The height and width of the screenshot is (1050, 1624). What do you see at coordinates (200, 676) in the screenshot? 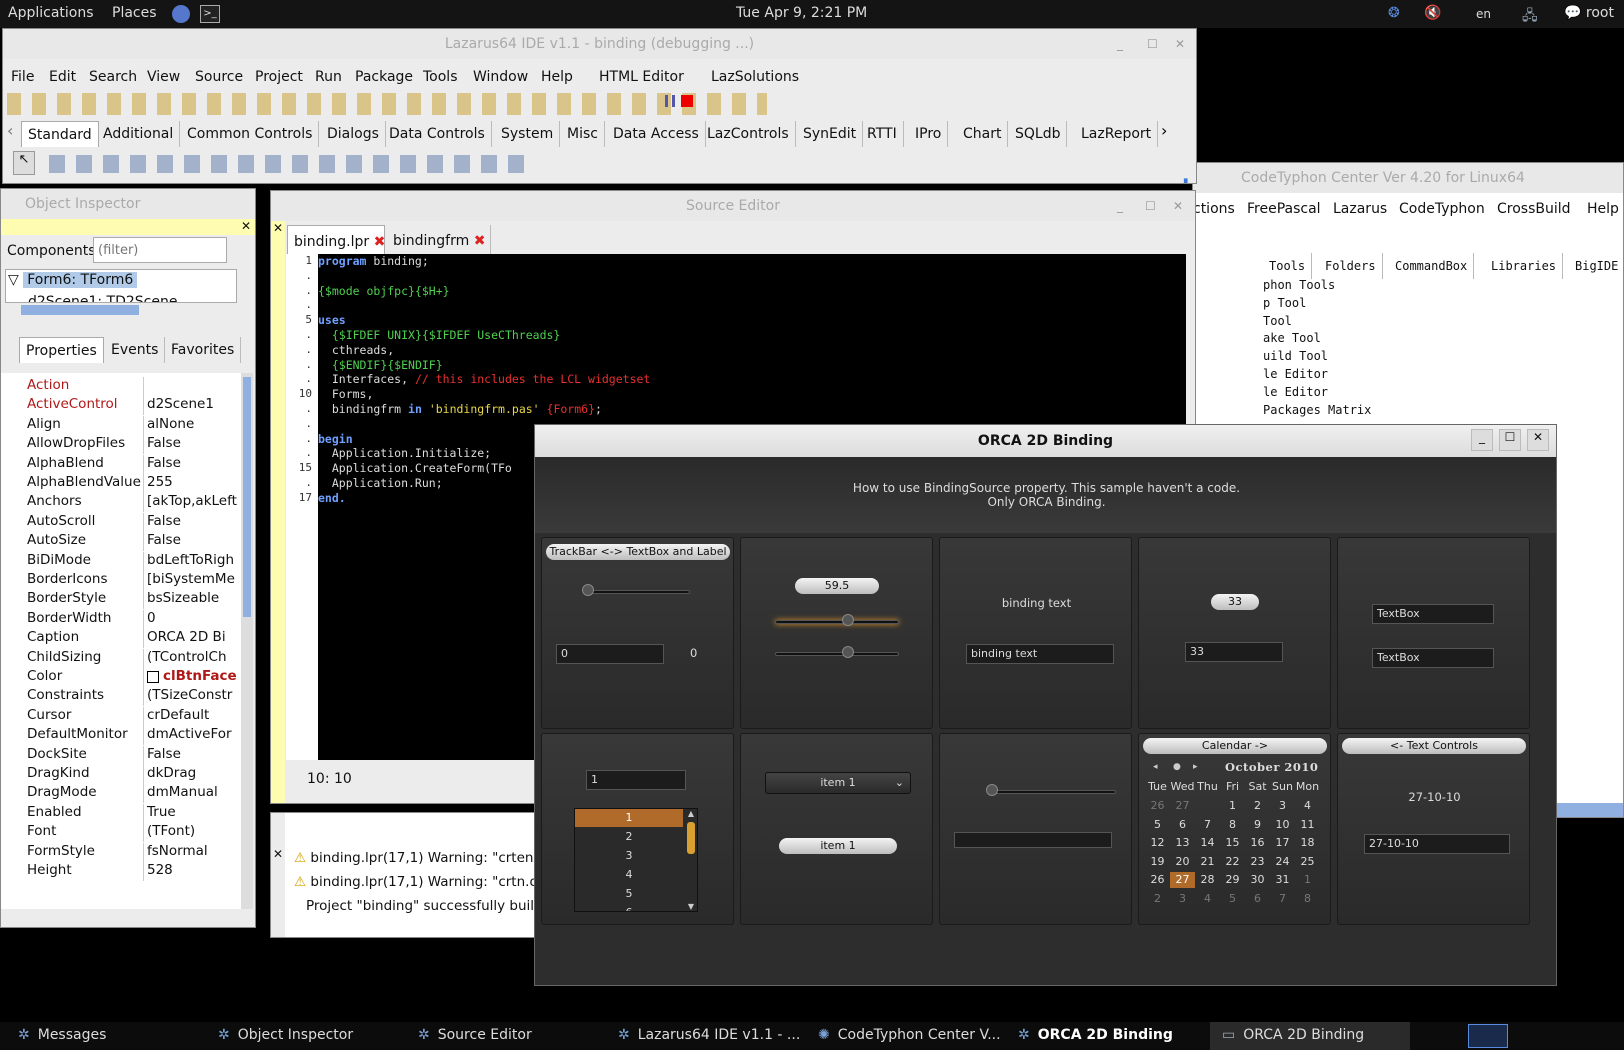
I see `property-value: clBtnFace` at bounding box center [200, 676].